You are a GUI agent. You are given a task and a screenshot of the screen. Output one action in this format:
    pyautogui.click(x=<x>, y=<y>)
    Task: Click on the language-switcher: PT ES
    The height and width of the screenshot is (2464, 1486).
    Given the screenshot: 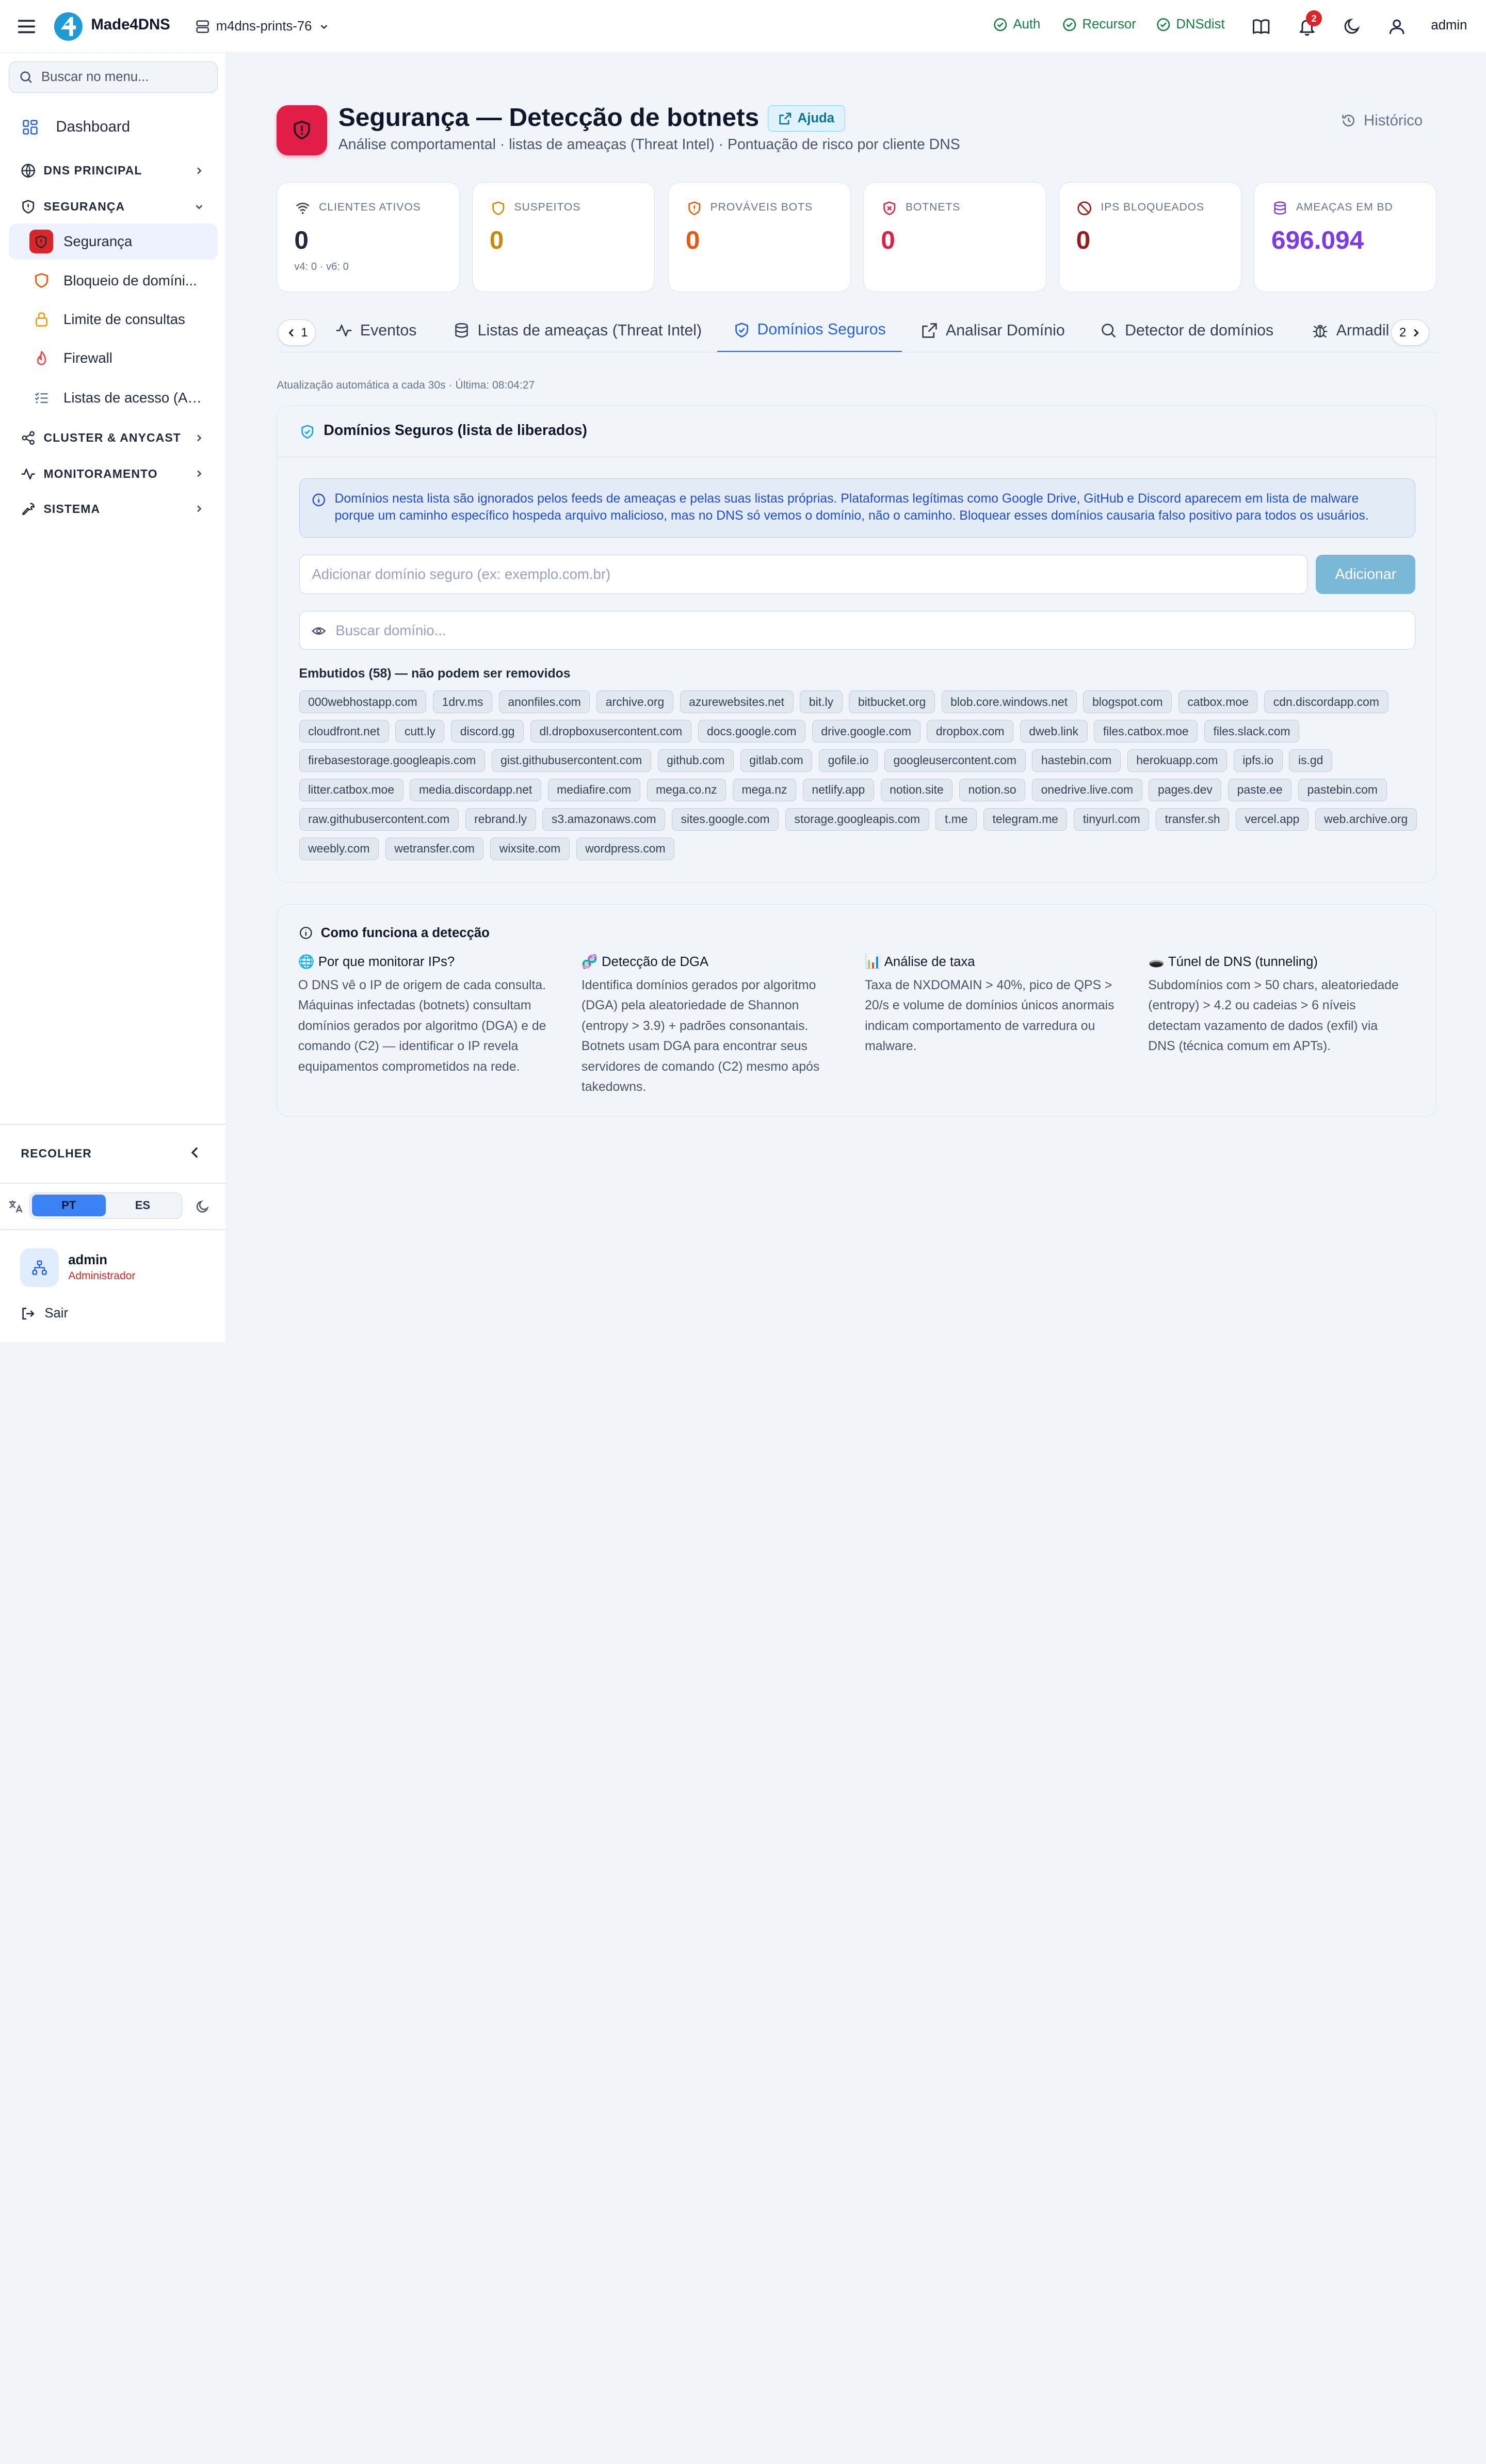 What is the action you would take?
    pyautogui.click(x=106, y=1205)
    